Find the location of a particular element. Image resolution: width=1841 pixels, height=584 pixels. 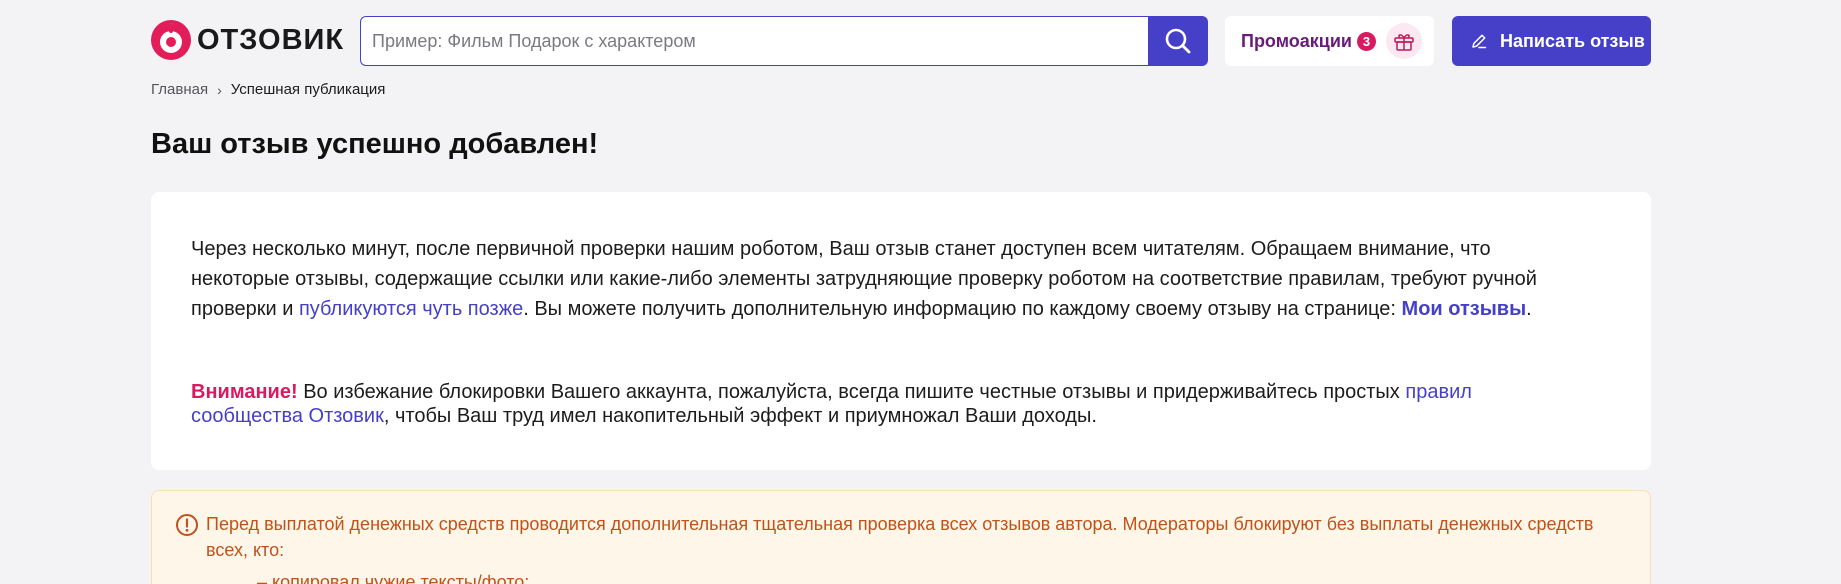

exclamation-circle-icon is located at coordinates (187, 525).